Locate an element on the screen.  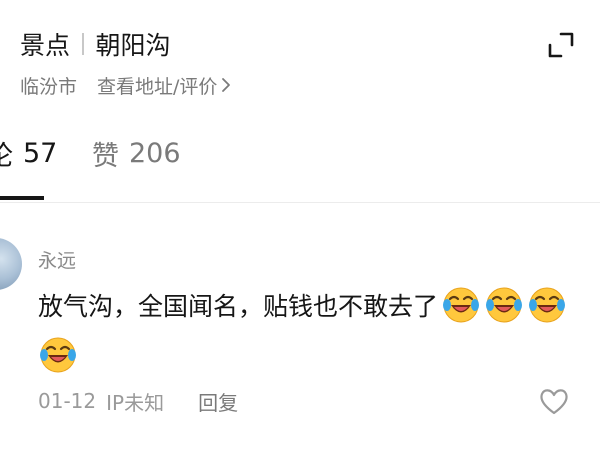
fullscreen-icon is located at coordinates (561, 45).